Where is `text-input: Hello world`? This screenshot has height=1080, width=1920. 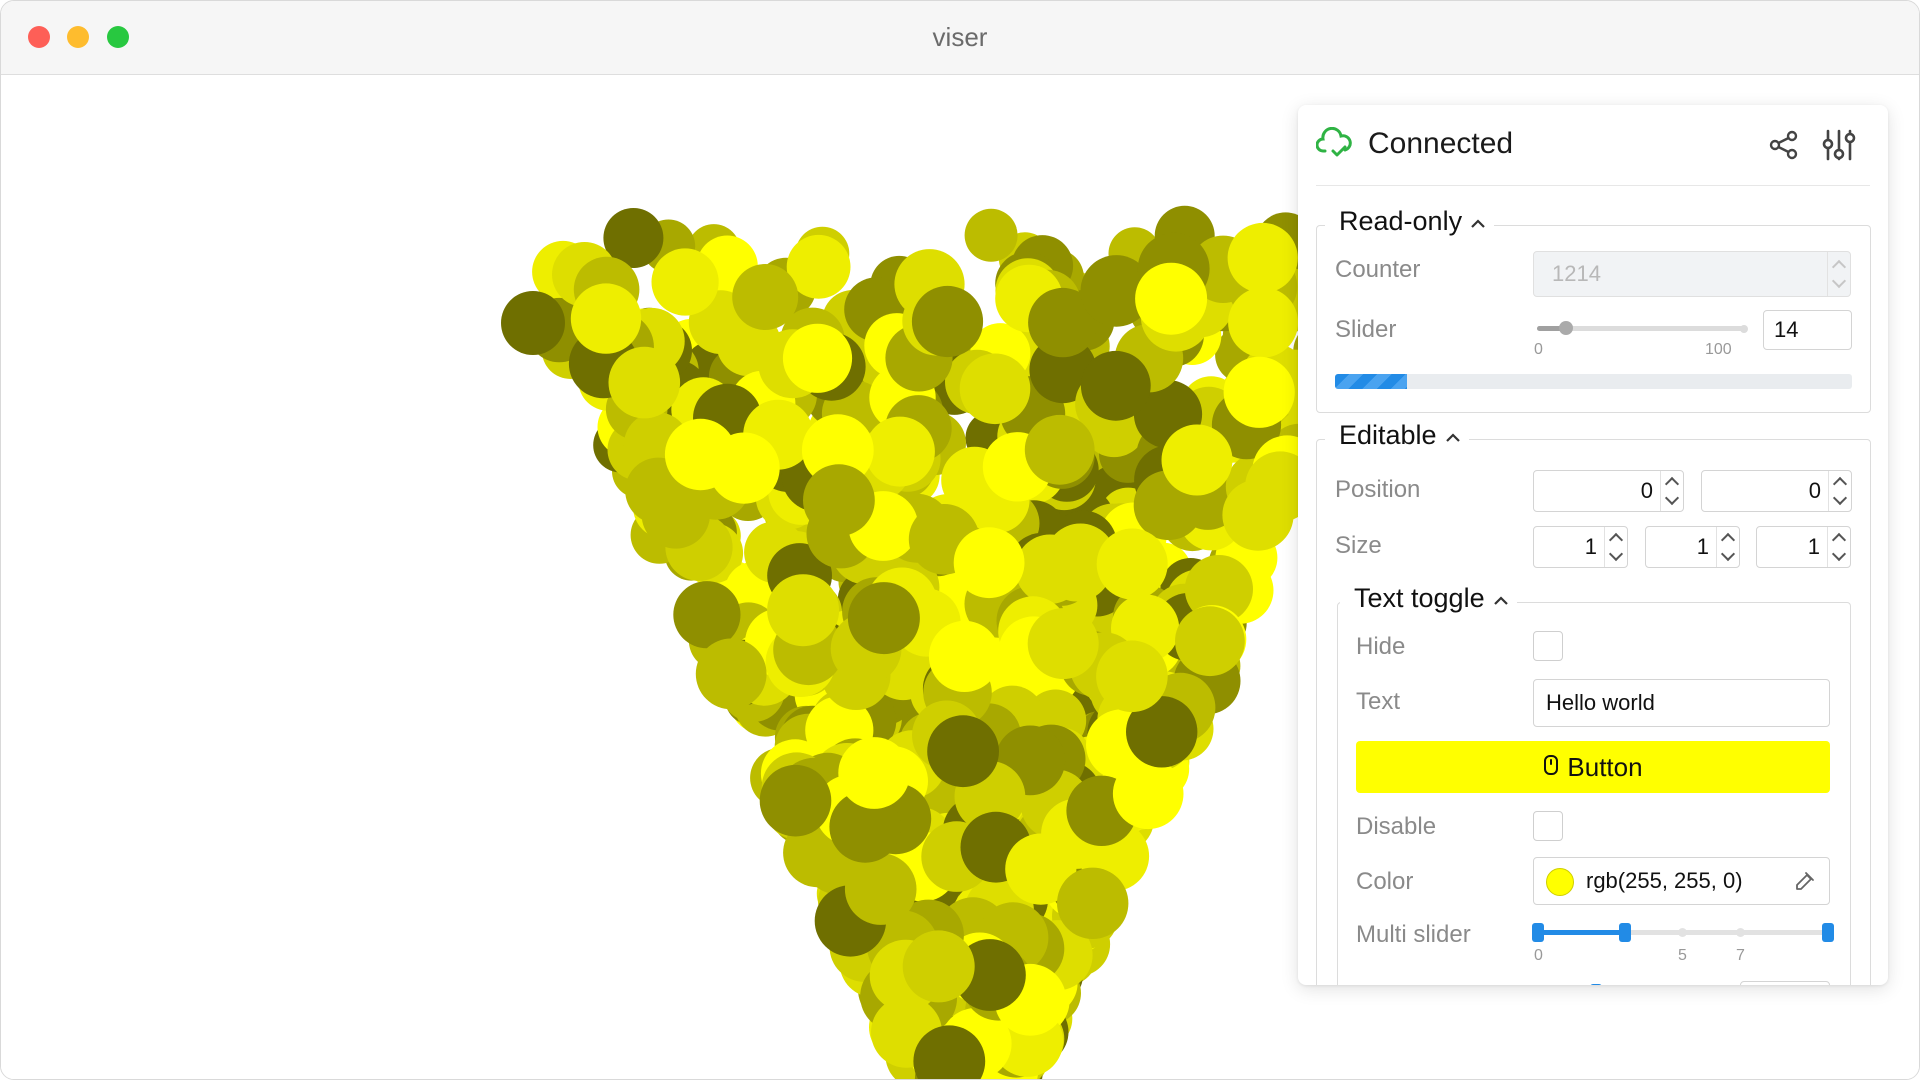
text-input: Hello world is located at coordinates (1681, 703).